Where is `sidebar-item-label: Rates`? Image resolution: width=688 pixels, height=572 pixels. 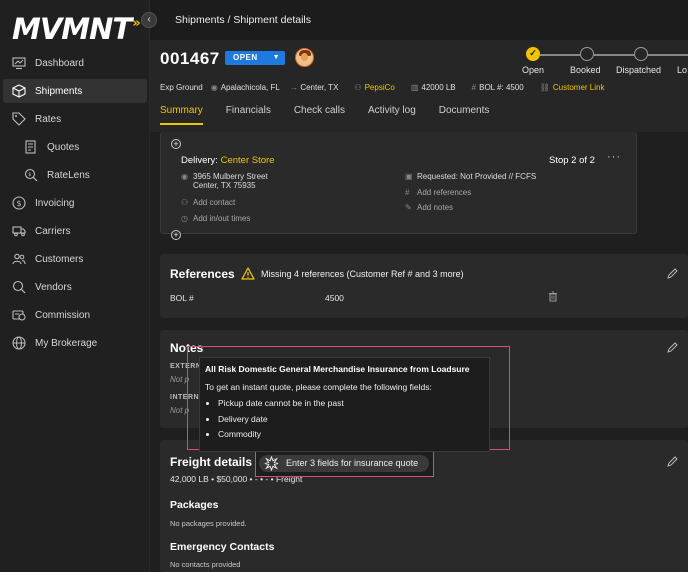 sidebar-item-label: Rates is located at coordinates (48, 119).